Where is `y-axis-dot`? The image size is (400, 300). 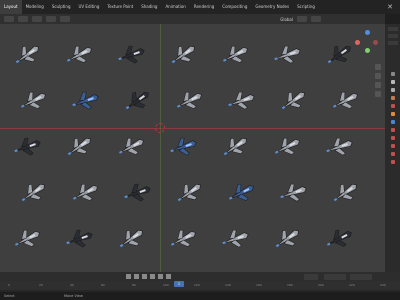 y-axis-dot is located at coordinates (367, 50).